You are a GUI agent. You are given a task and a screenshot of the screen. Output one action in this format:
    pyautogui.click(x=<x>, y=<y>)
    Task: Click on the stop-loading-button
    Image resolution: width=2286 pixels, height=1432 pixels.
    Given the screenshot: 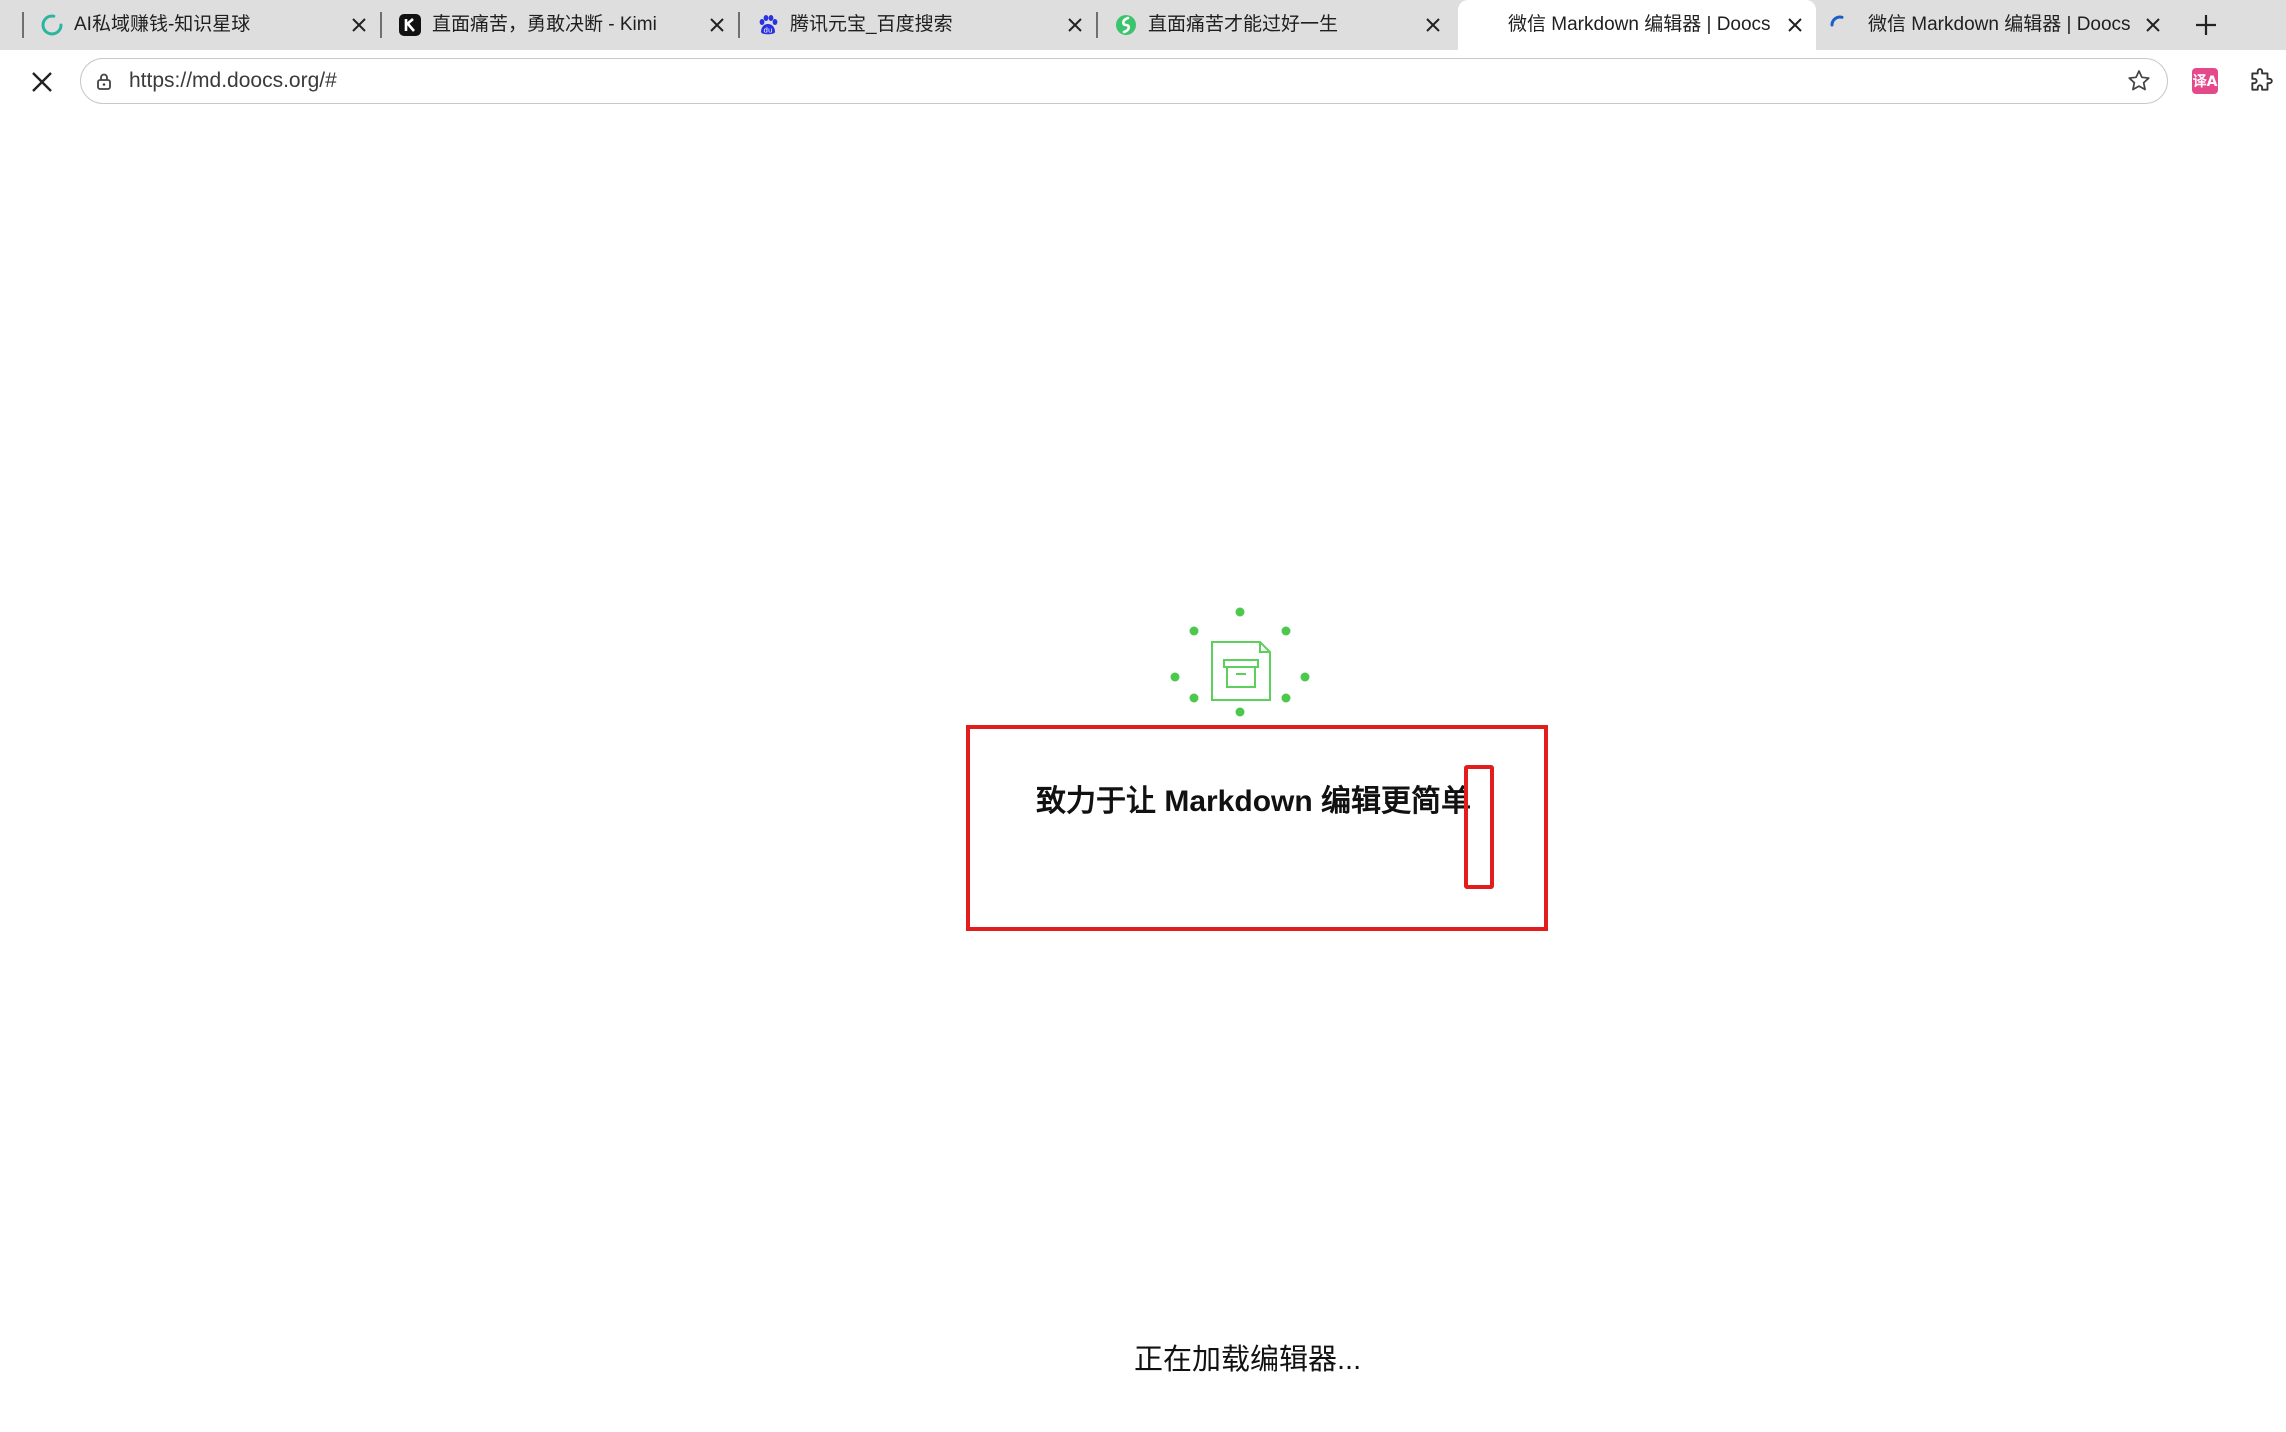 What is the action you would take?
    pyautogui.click(x=42, y=82)
    